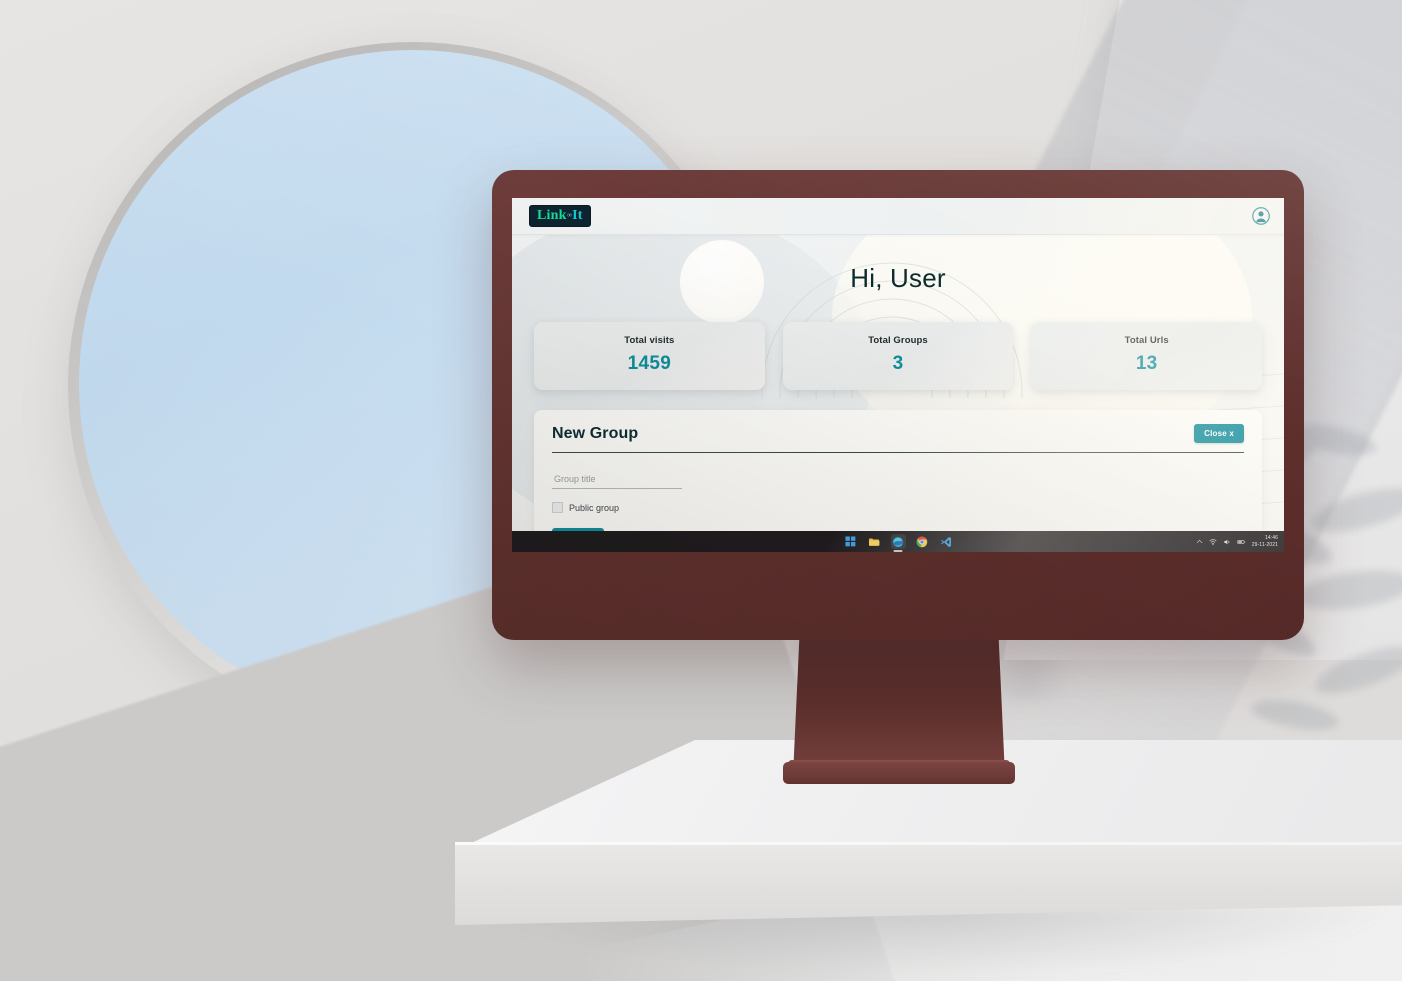 The image size is (1402, 981). Describe the element at coordinates (577, 215) in the screenshot. I see `logo-text-right: It` at that location.